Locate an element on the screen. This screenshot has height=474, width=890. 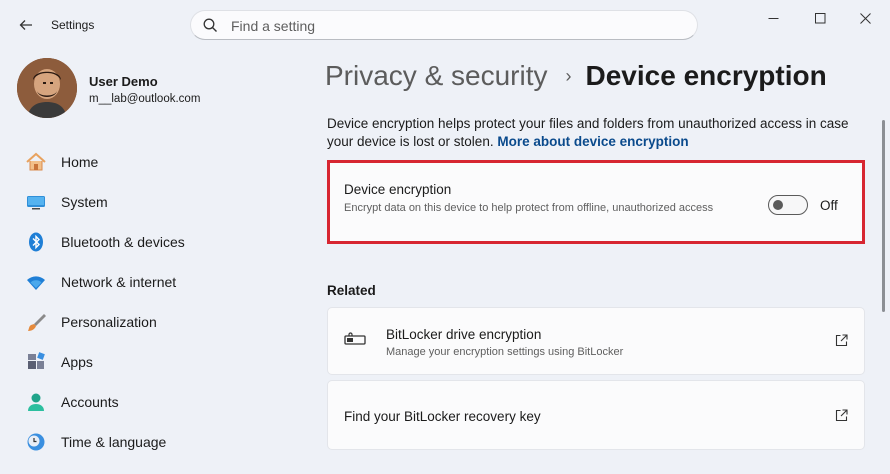
sidebar-item-time-language: Time & language is located at coordinates (161, 442).